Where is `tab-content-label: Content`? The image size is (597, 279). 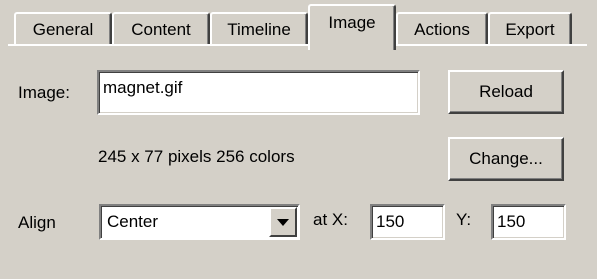
tab-content-label: Content is located at coordinates (161, 29).